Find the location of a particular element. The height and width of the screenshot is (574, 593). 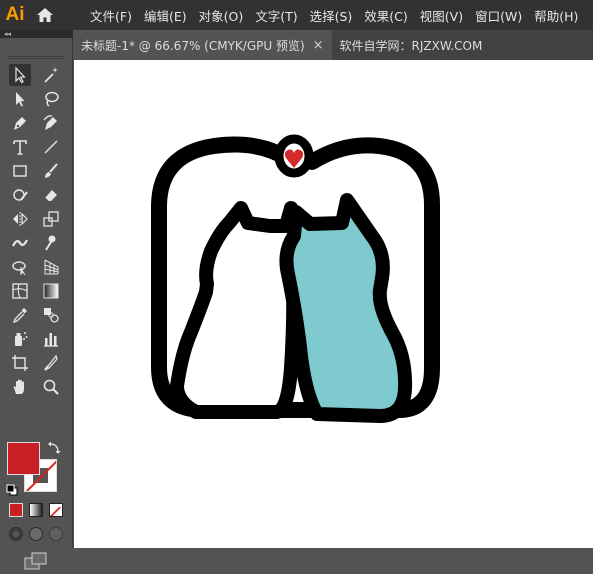

default-fill-stroke-icon is located at coordinates (12, 488).